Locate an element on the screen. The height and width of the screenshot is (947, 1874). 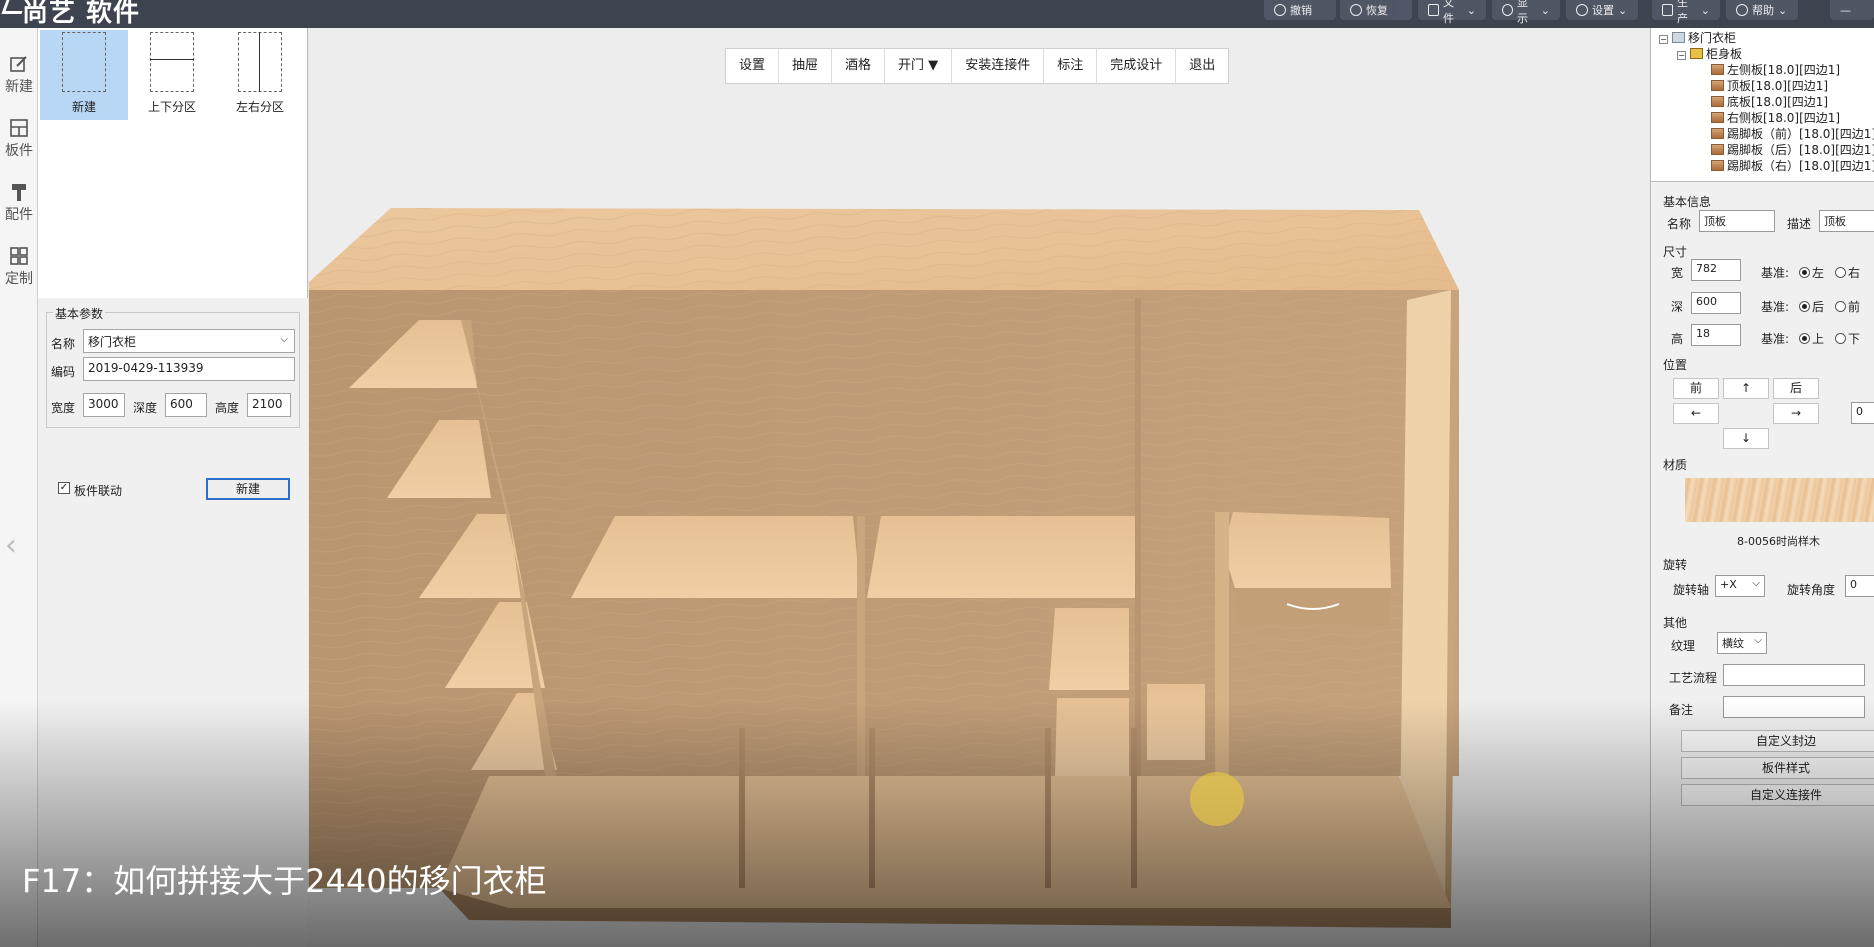
tree-item: 踢脚板（后）[18.0][四边1] is located at coordinates (1792, 150).